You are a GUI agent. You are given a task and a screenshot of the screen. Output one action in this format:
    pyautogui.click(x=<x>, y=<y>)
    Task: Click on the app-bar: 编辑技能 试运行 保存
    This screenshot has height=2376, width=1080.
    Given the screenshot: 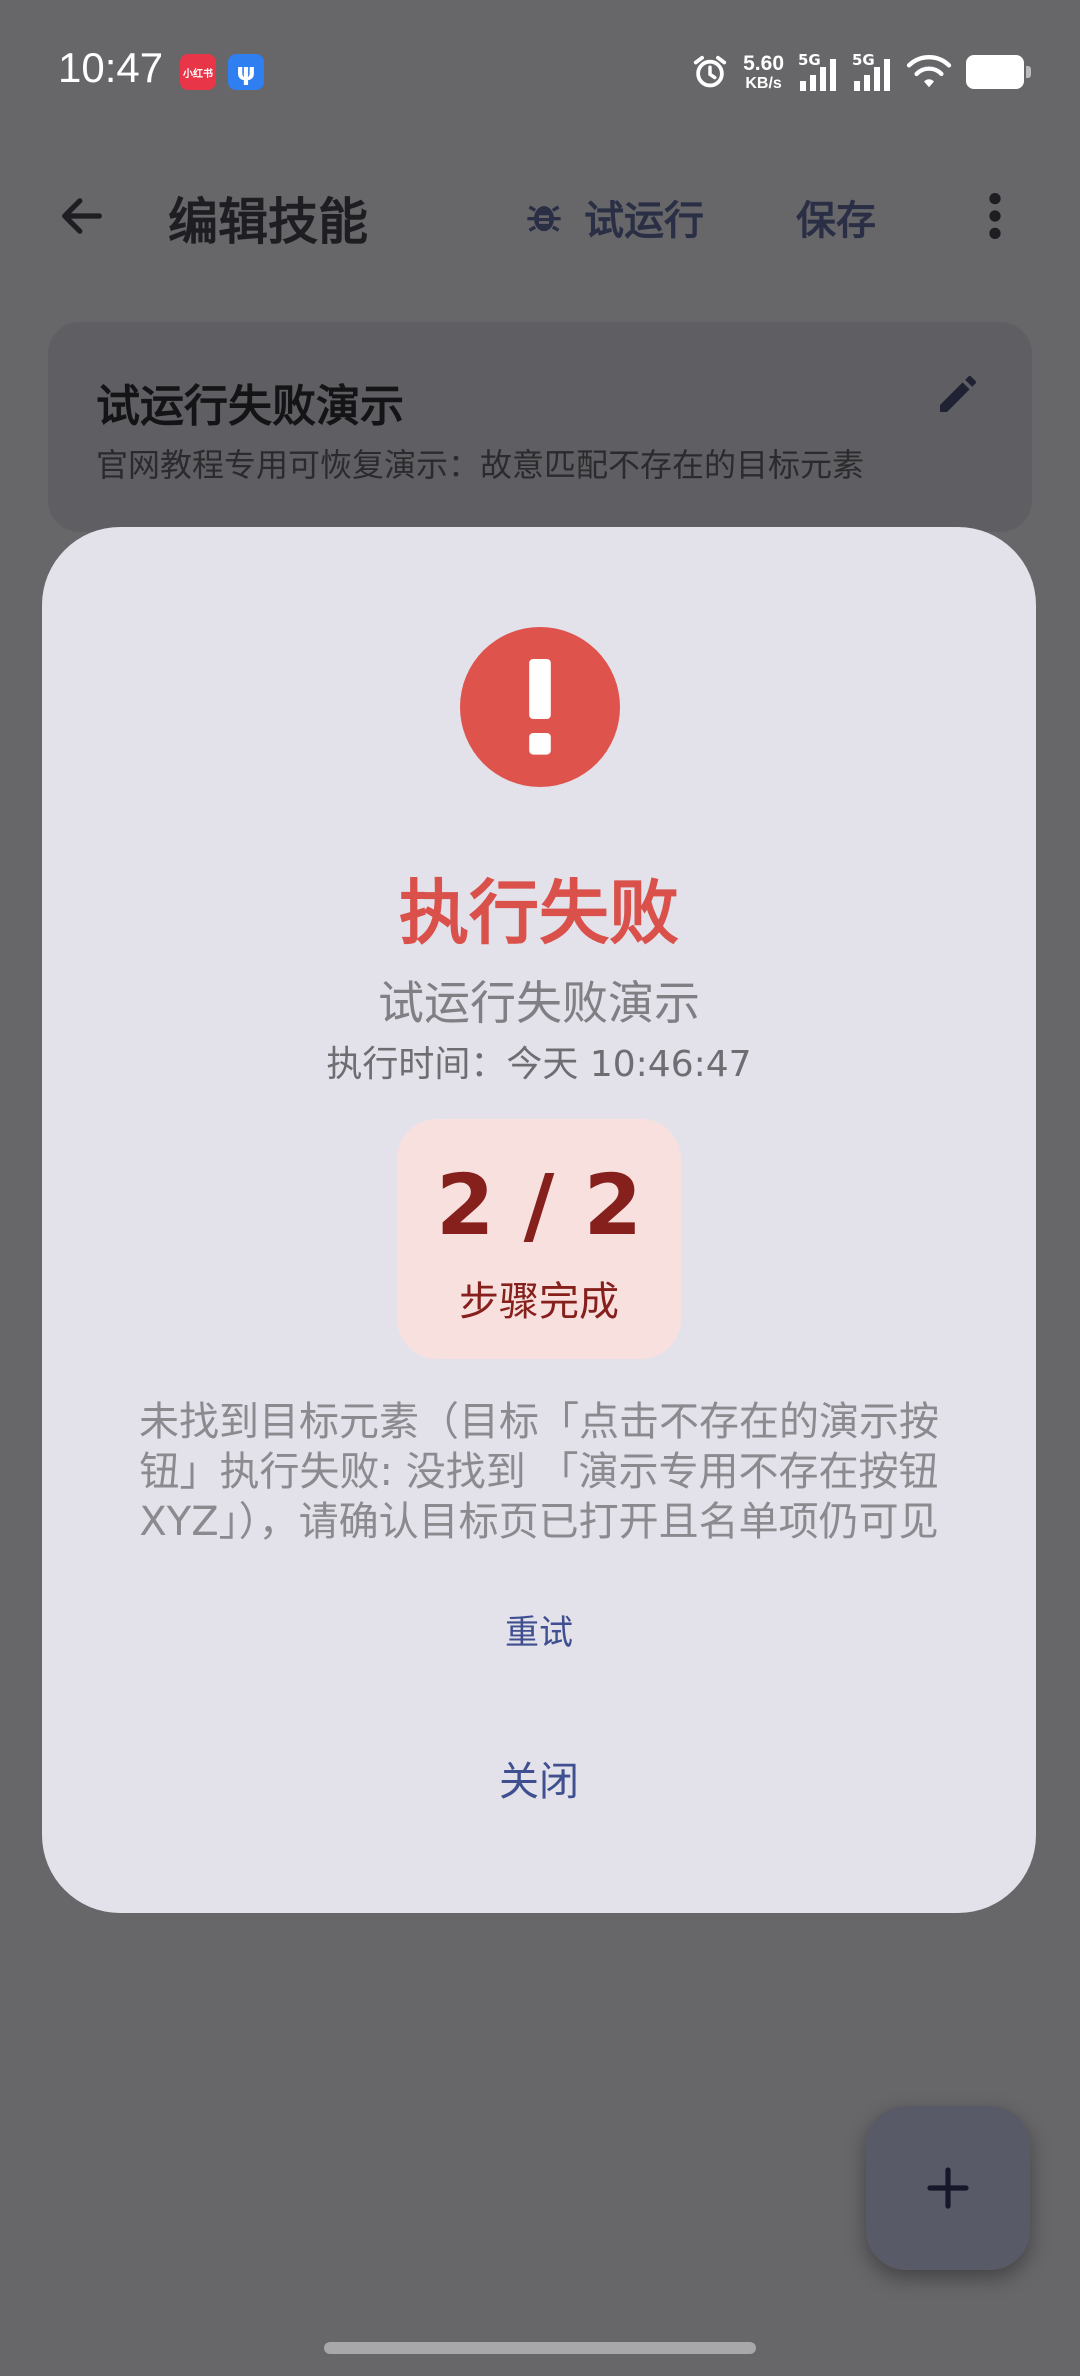 What is the action you would take?
    pyautogui.click(x=540, y=215)
    